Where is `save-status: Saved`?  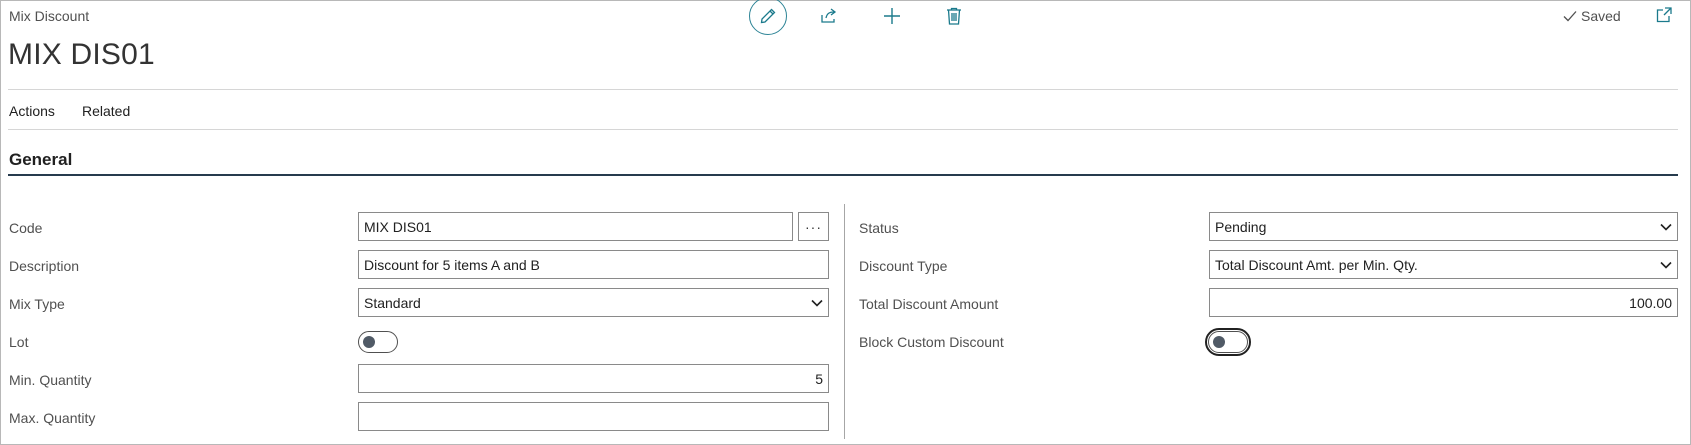
save-status: Saved is located at coordinates (1592, 16).